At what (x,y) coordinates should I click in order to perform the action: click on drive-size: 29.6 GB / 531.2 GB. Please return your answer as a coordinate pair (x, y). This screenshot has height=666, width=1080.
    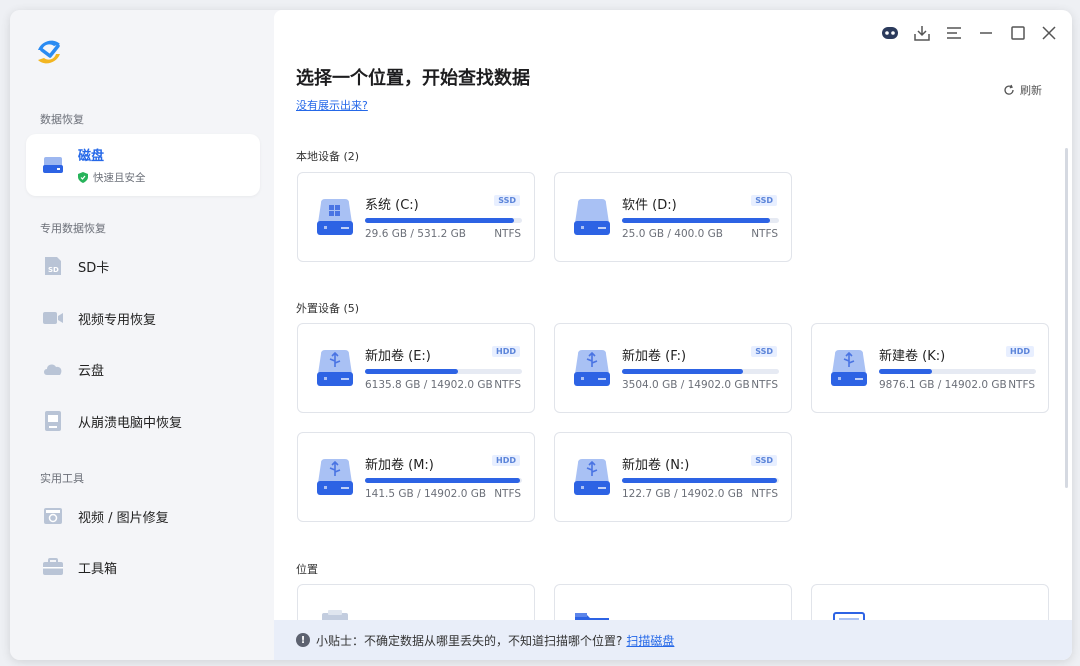
    Looking at the image, I should click on (416, 234).